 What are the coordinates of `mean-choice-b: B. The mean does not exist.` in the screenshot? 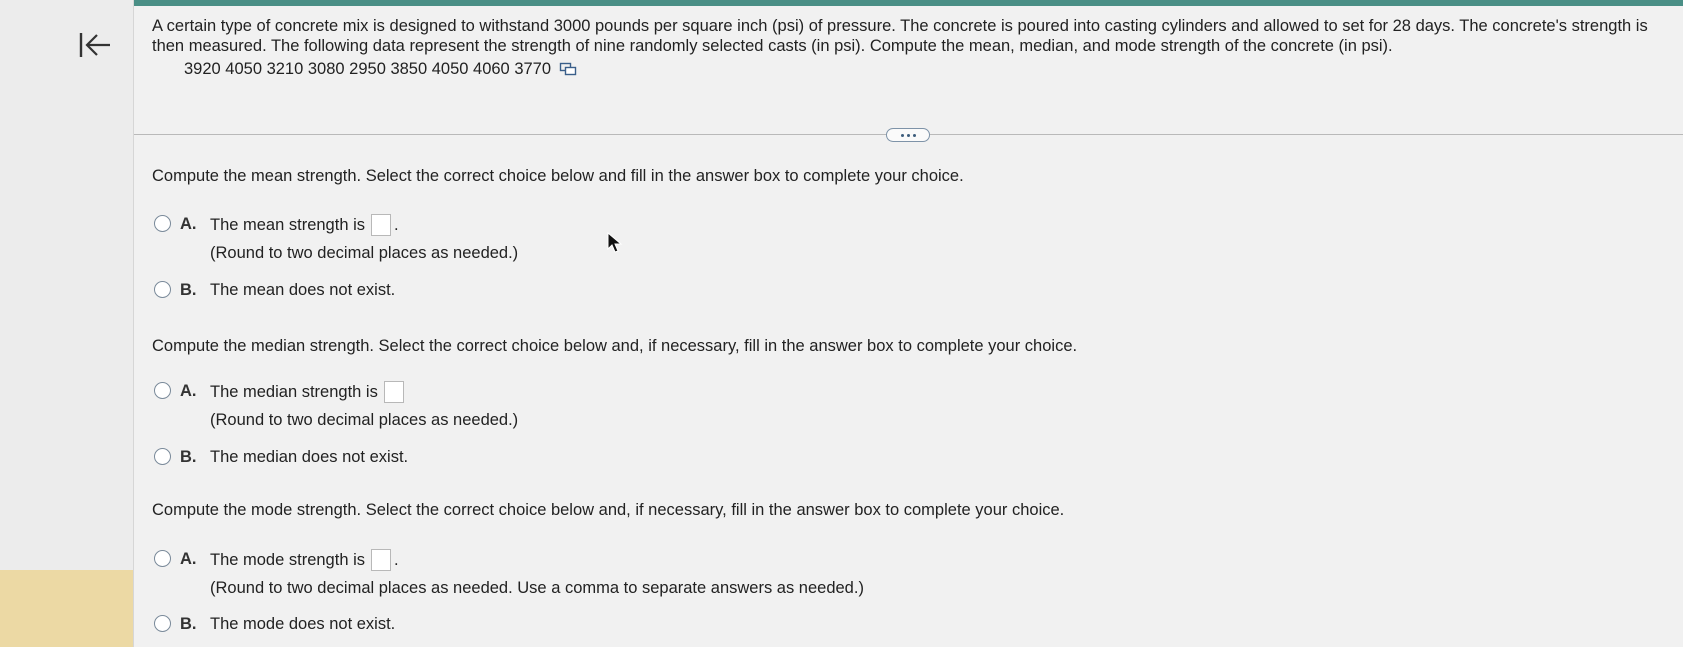 It's located at (274, 290).